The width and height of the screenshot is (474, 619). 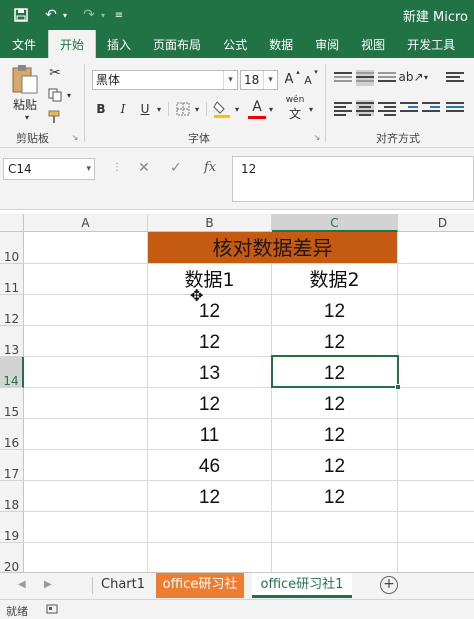 What do you see at coordinates (436, 496) in the screenshot?
I see `cell-d18` at bounding box center [436, 496].